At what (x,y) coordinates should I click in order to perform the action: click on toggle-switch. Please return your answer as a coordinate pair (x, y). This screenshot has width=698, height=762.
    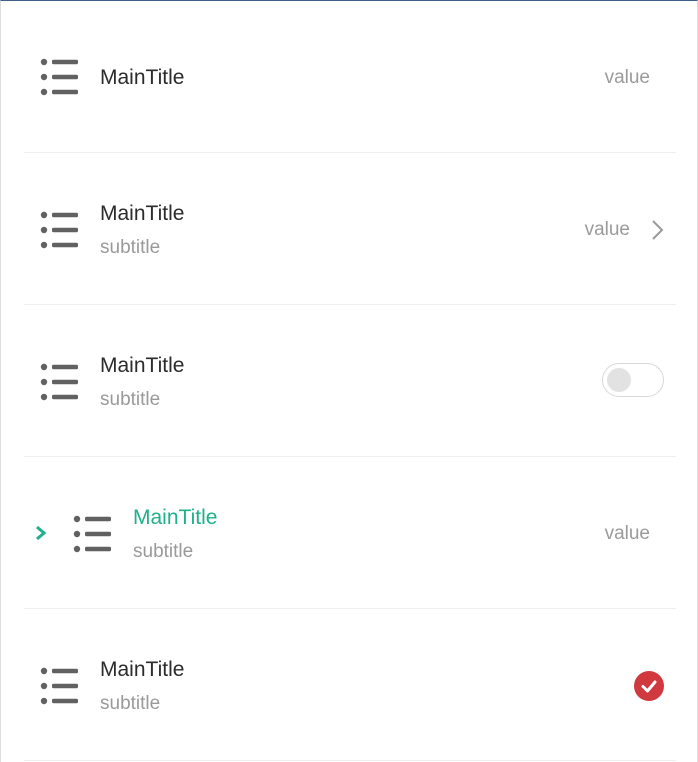
    Looking at the image, I should click on (633, 380).